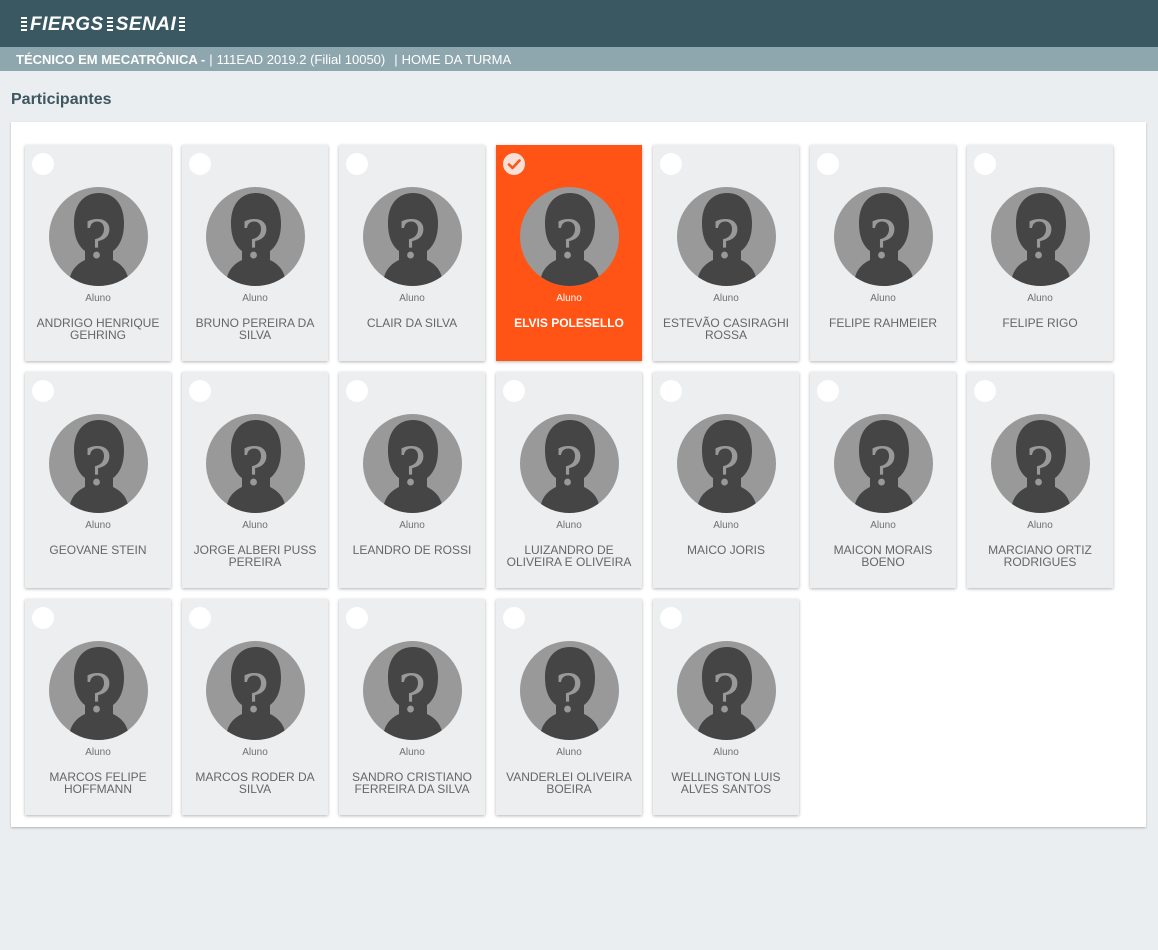 This screenshot has width=1158, height=950. I want to click on participant-name: MAICO JORIS, so click(725, 550).